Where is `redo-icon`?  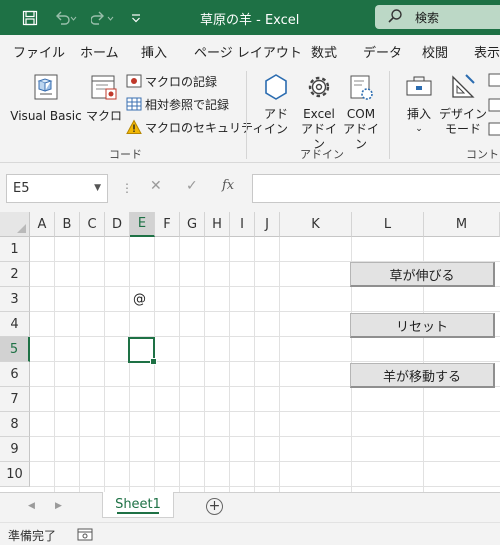
redo-icon is located at coordinates (103, 18).